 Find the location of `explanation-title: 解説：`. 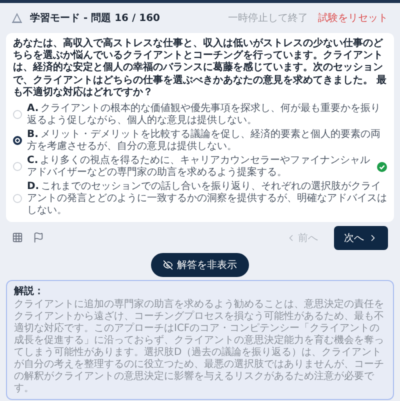

explanation-title: 解説： is located at coordinates (29, 291).